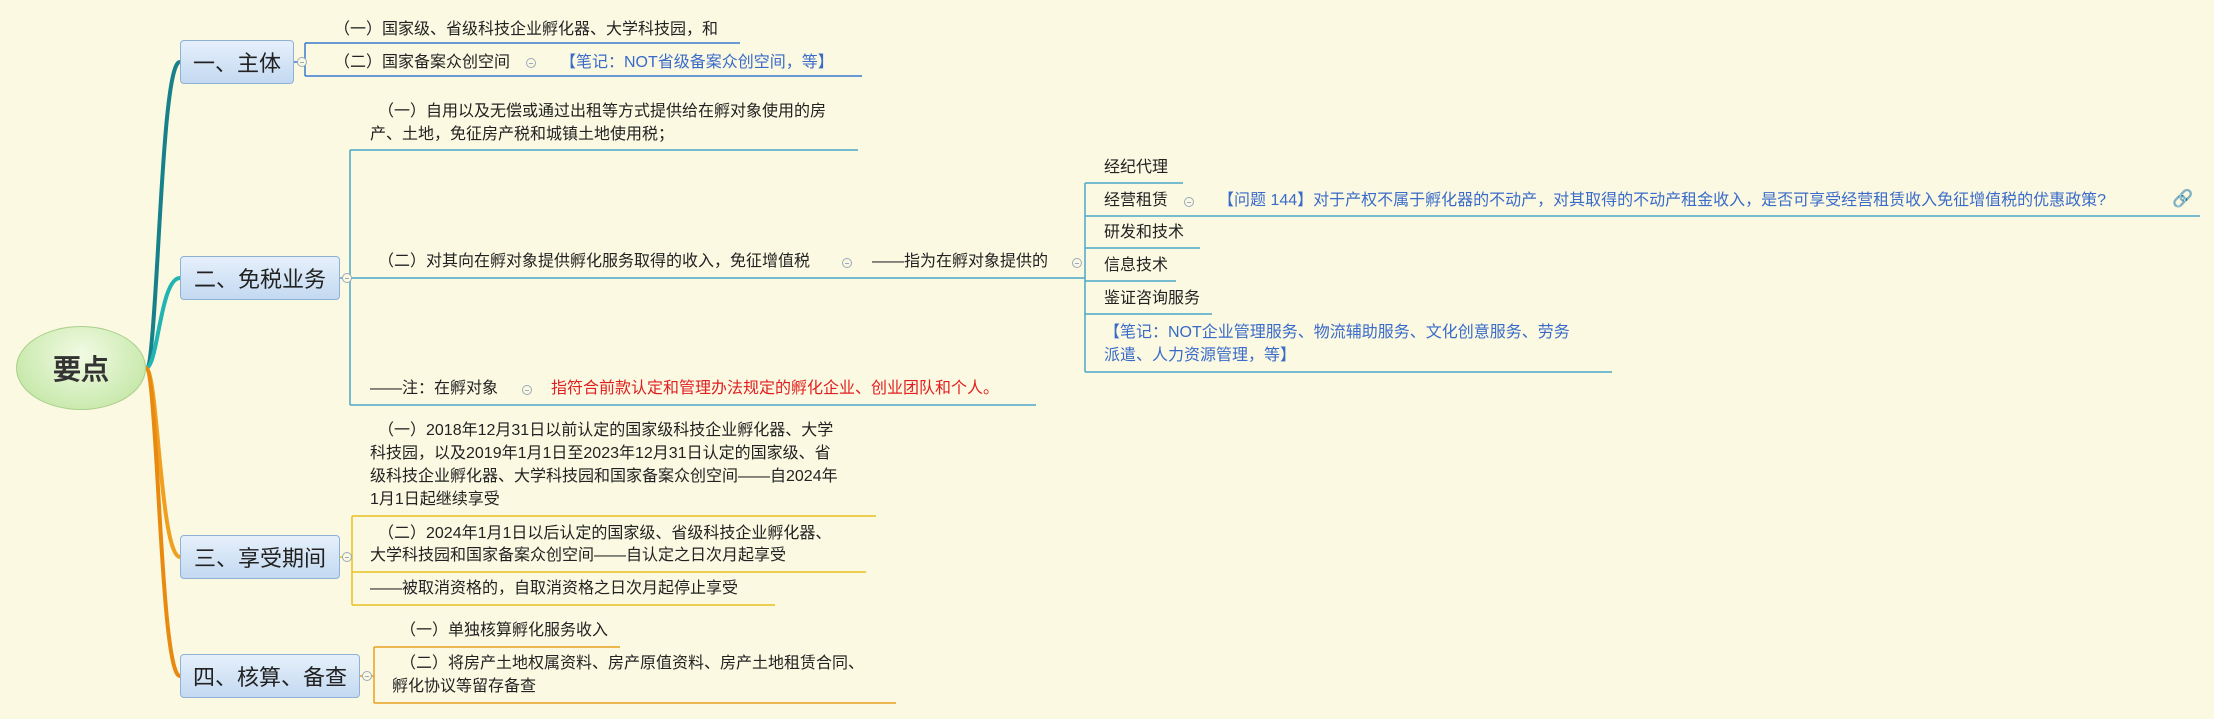 The height and width of the screenshot is (719, 2214). What do you see at coordinates (578, 555) in the screenshot?
I see `period-item-2-line-2: 大学科技园和国家备案众创空间——自认定之日次月起享受` at bounding box center [578, 555].